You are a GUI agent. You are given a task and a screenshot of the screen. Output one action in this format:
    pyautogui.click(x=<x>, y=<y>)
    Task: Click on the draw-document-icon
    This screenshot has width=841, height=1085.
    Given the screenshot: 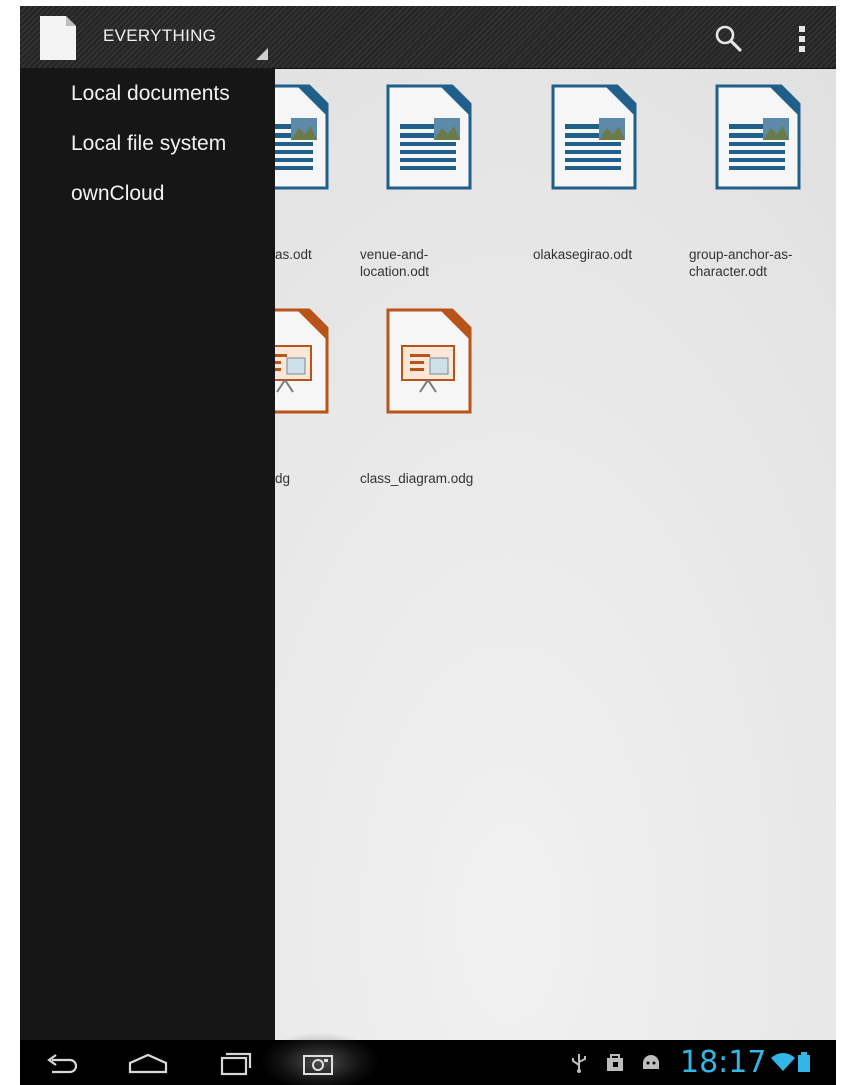 What is the action you would take?
    pyautogui.click(x=429, y=361)
    